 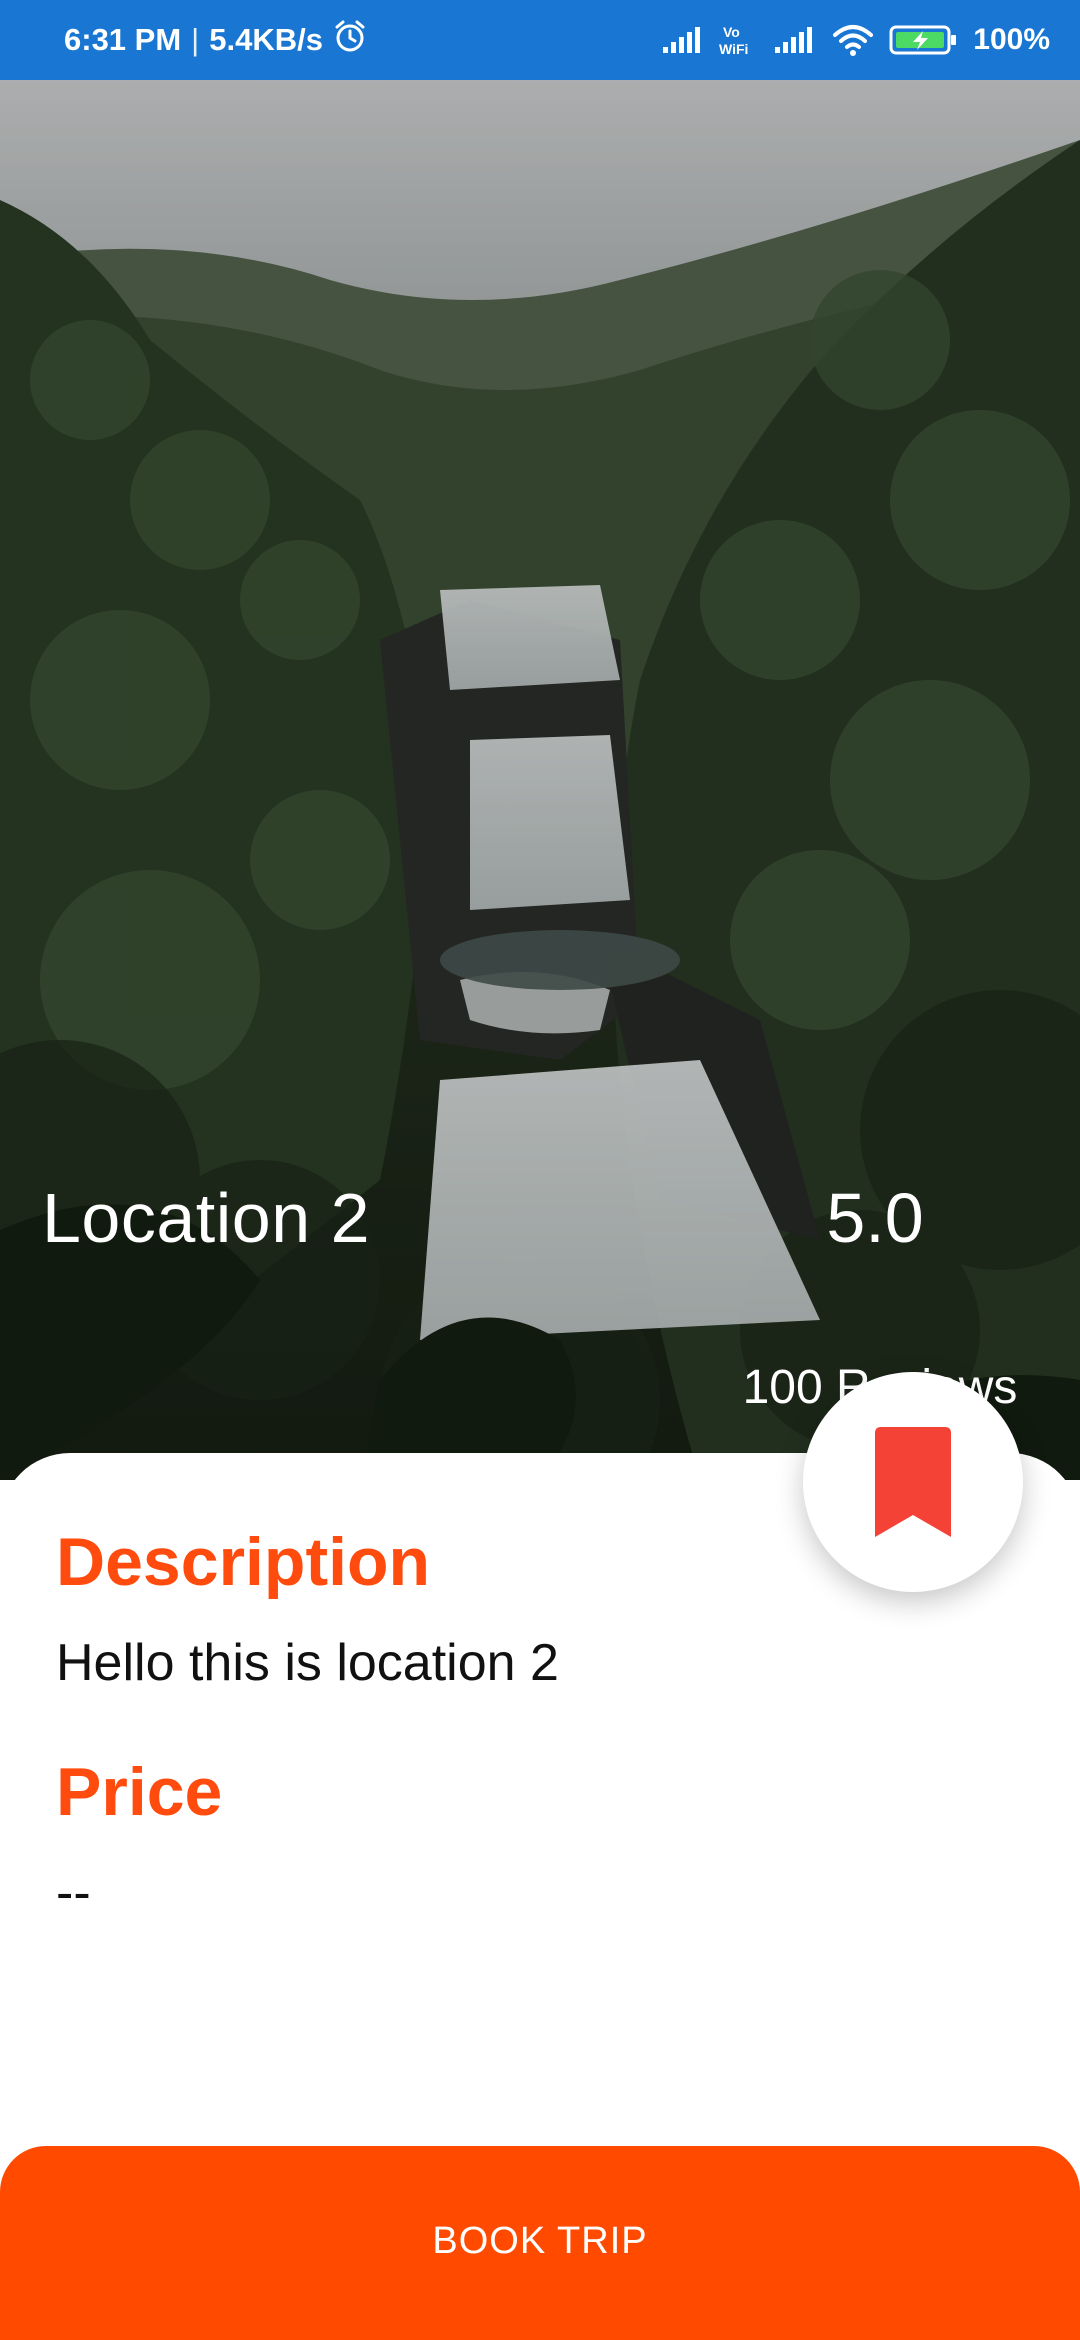 I want to click on price-heading: Price, so click(x=139, y=1792).